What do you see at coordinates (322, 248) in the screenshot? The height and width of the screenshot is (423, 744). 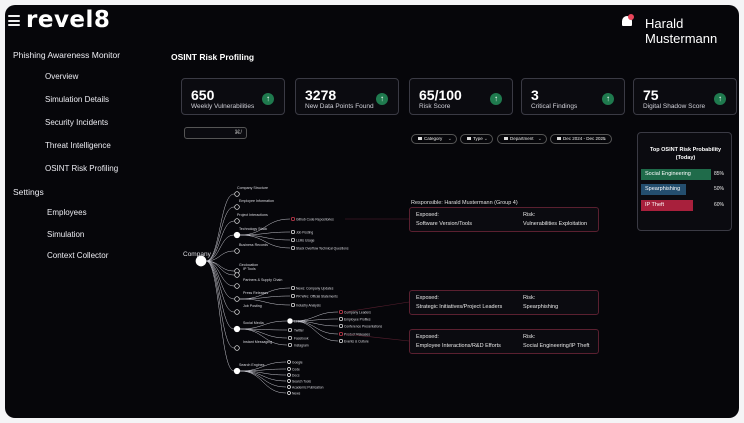 I see `tree-leaf-label: Stack Overflow Technical Questions` at bounding box center [322, 248].